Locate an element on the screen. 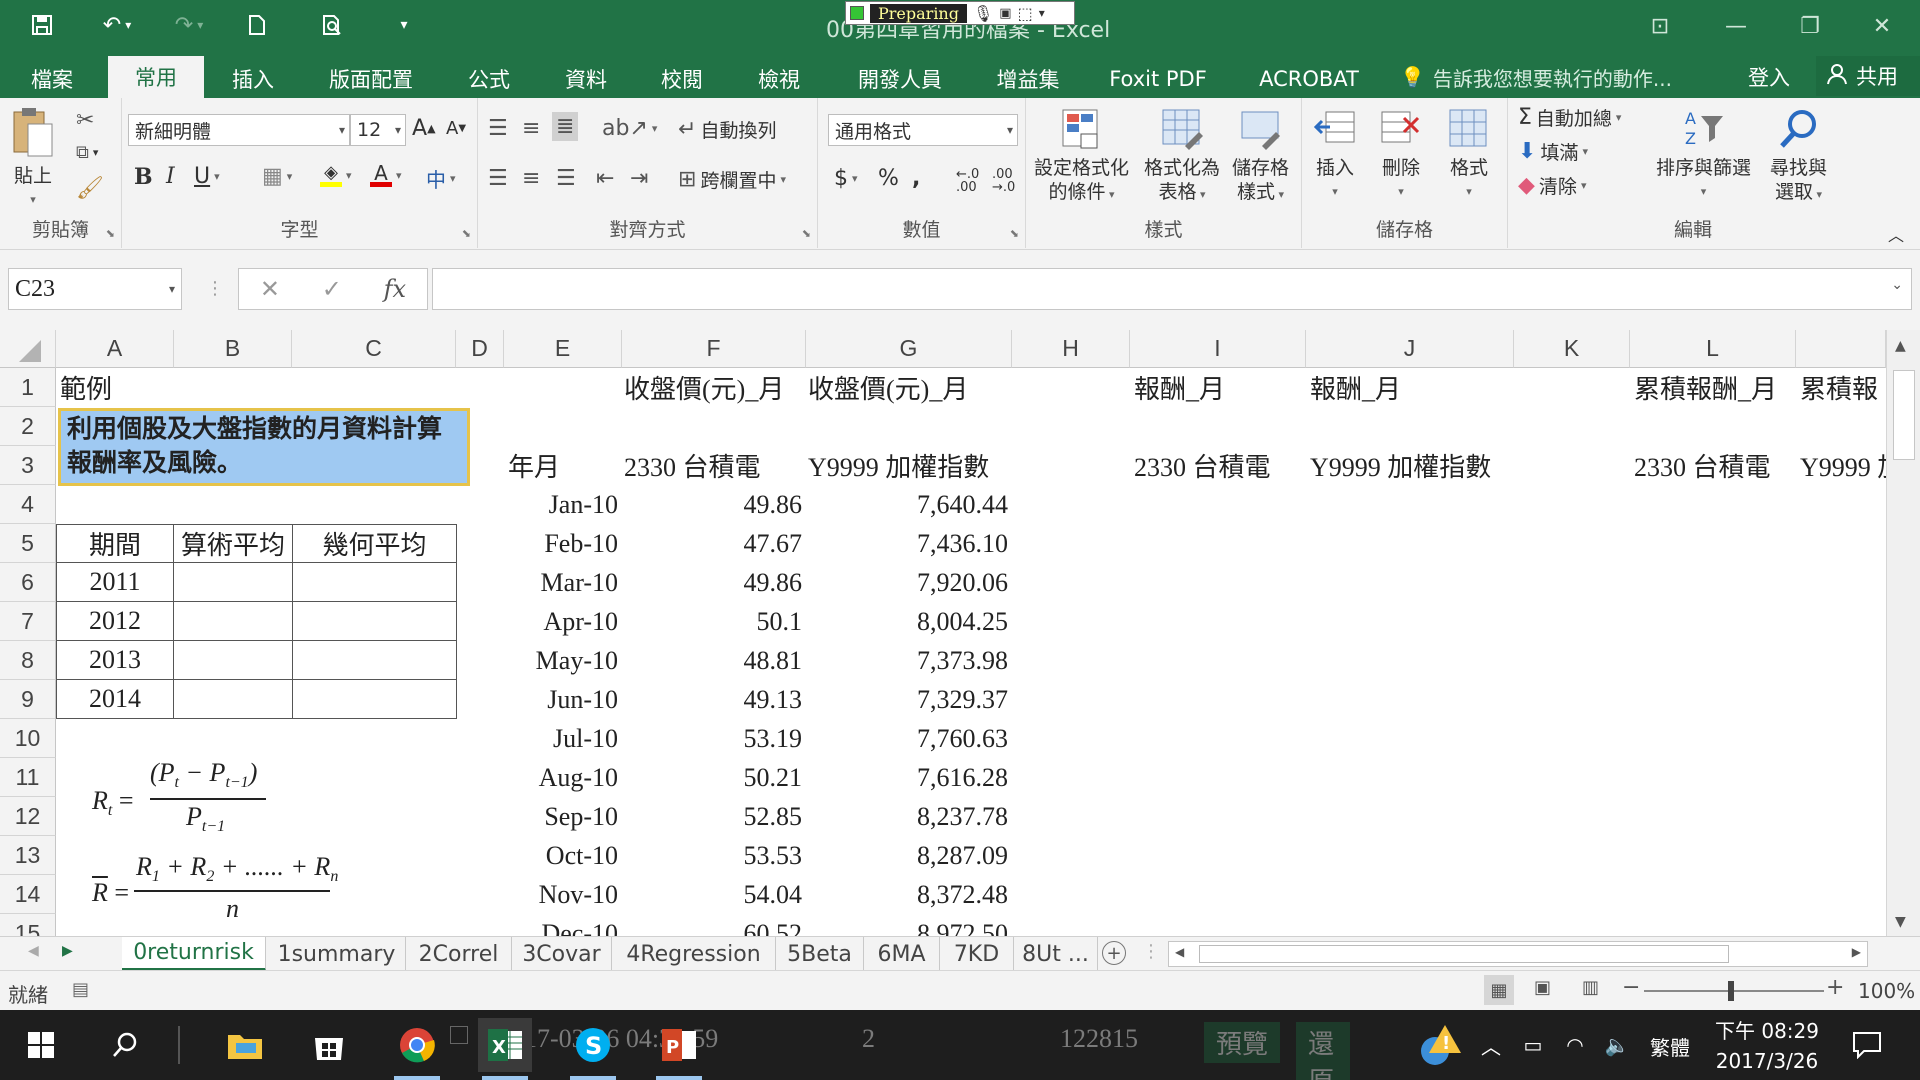 The image size is (1920, 1080). cell-month: Jul-10 is located at coordinates (561, 738).